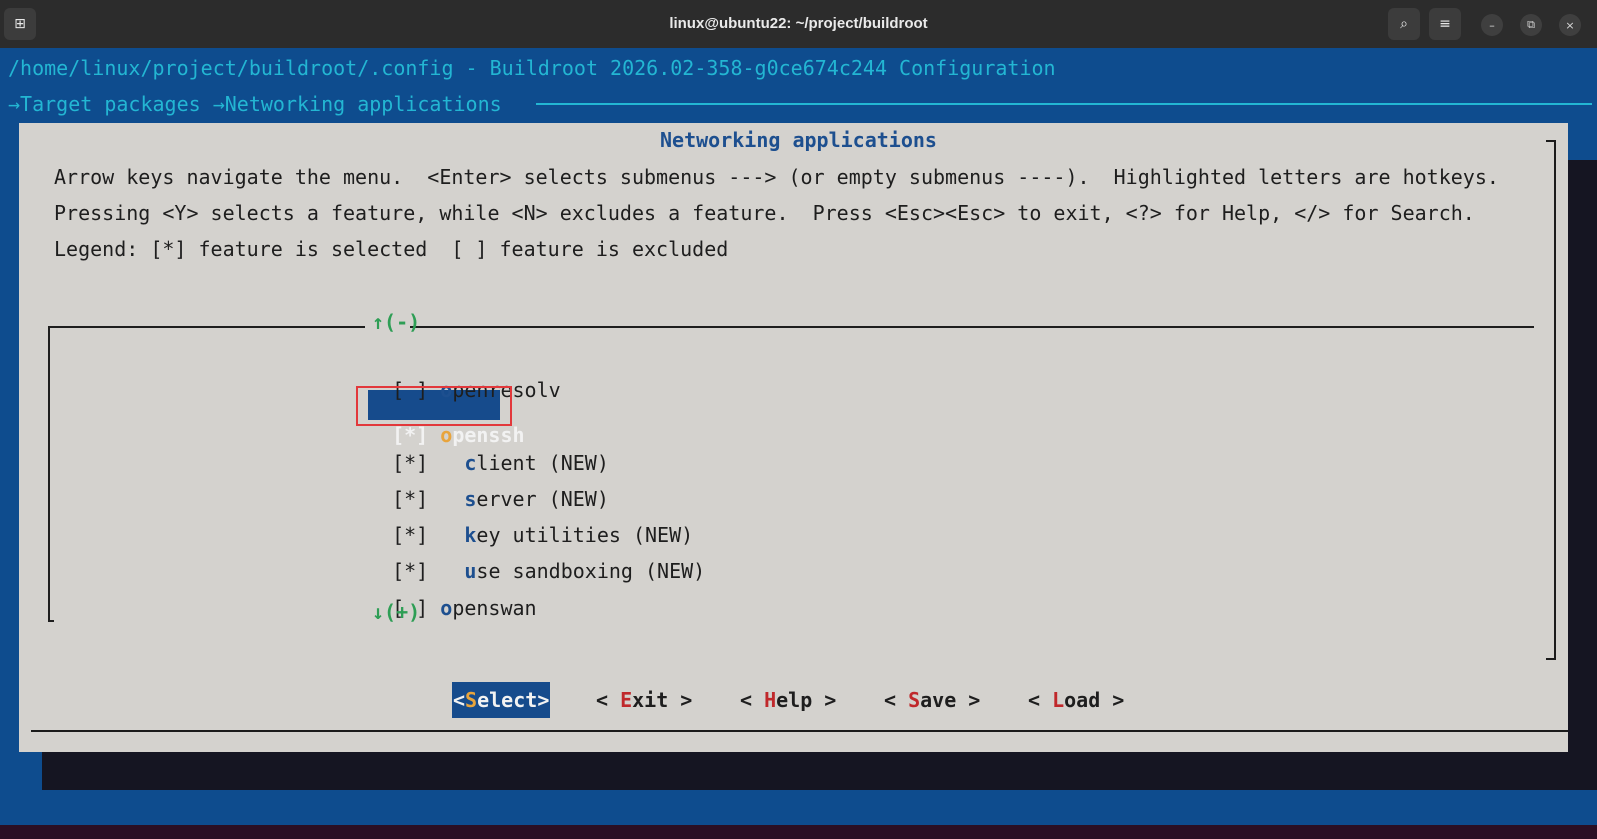 This screenshot has height=839, width=1597. What do you see at coordinates (51, 621) in the screenshot?
I see `menu-frame-tick` at bounding box center [51, 621].